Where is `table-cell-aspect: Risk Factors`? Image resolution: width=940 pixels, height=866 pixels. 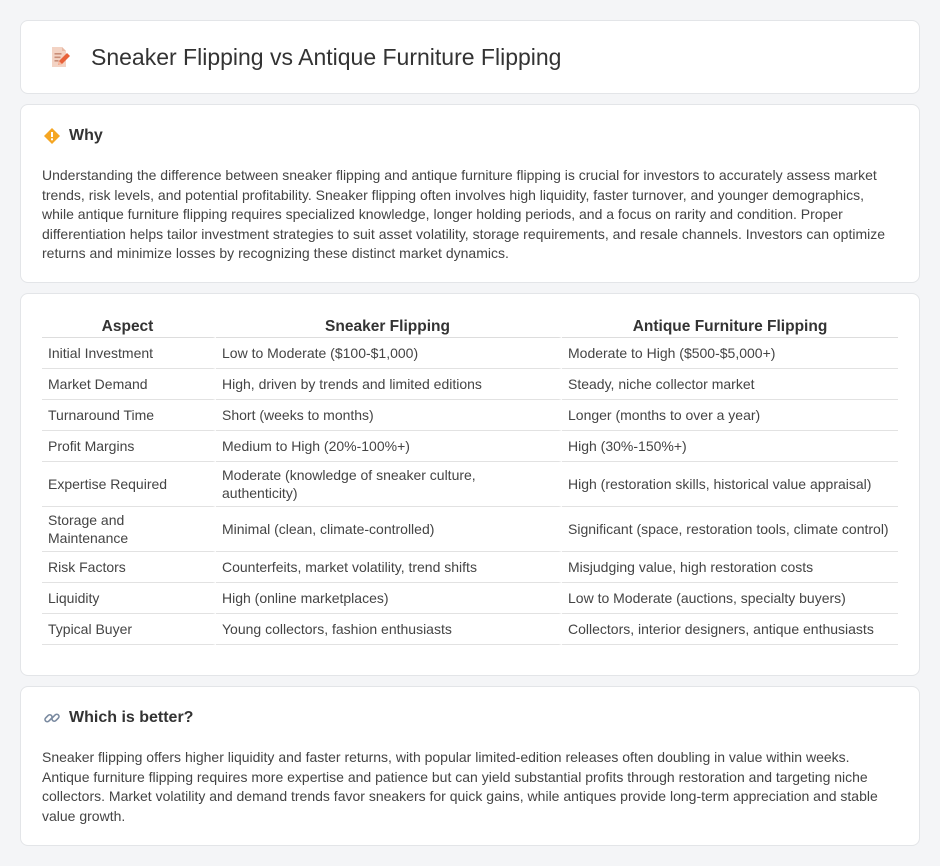 table-cell-aspect: Risk Factors is located at coordinates (129, 567).